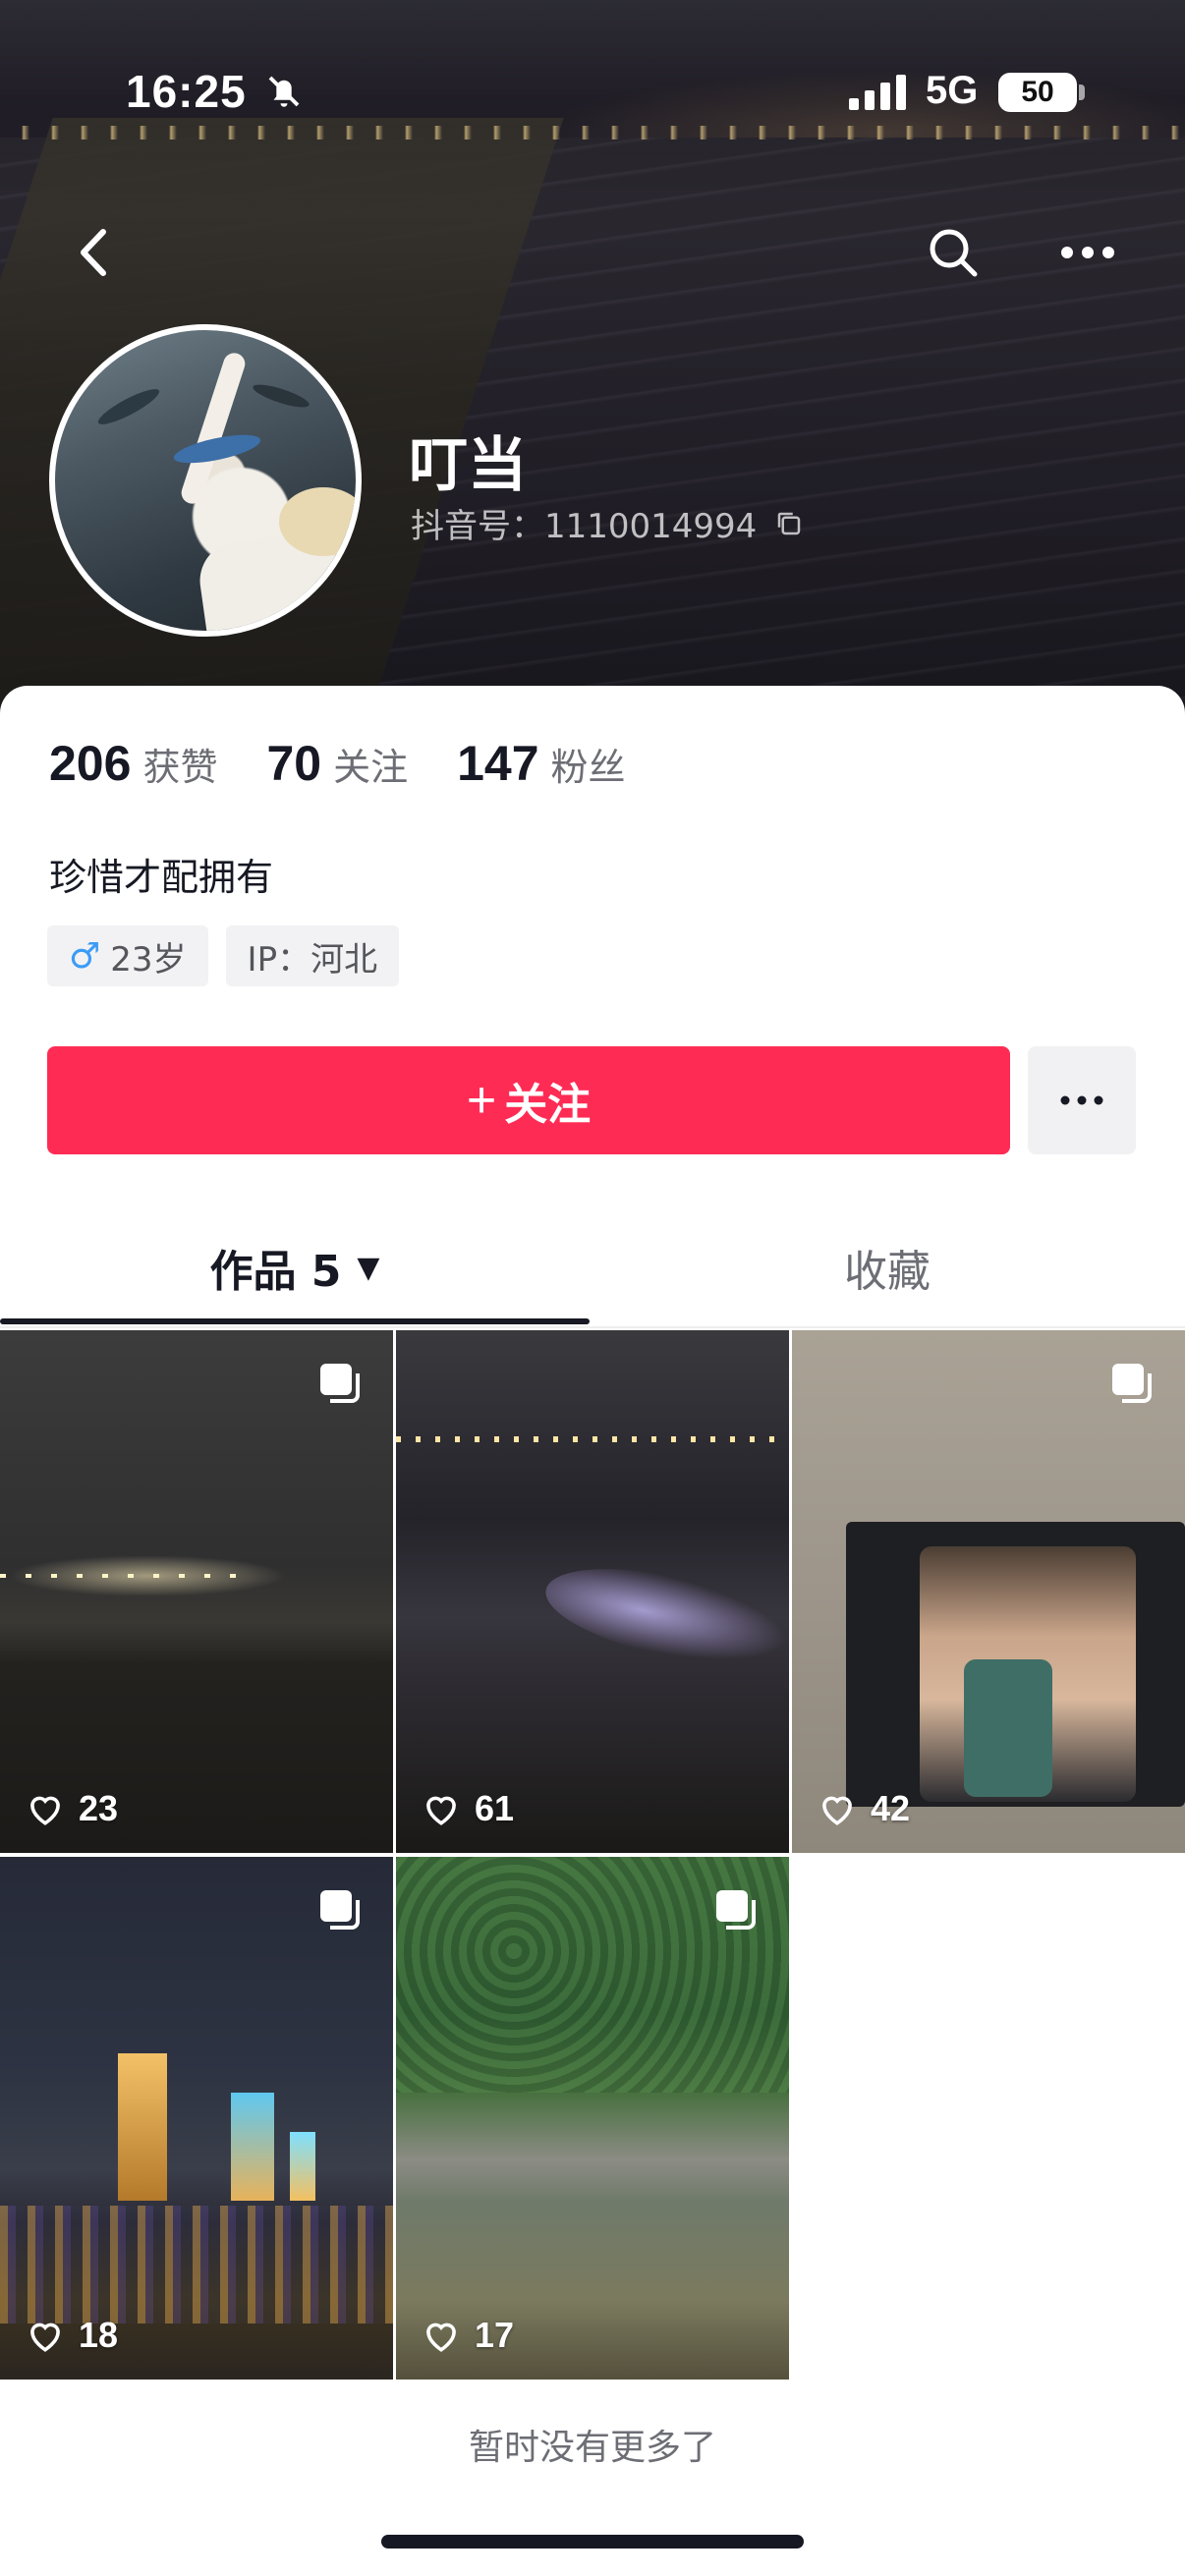  I want to click on plus-icon: +, so click(482, 1100).